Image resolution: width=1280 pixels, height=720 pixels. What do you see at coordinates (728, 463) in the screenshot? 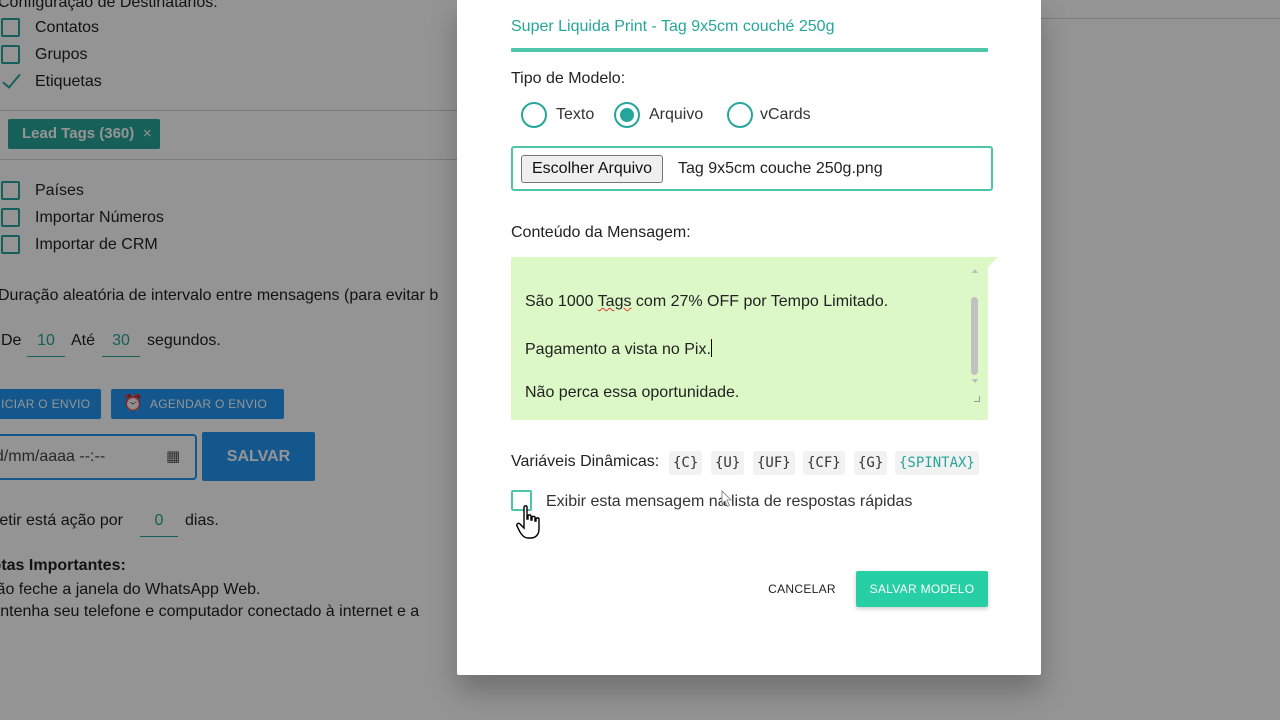
I see `variable-chip-u: {U}` at bounding box center [728, 463].